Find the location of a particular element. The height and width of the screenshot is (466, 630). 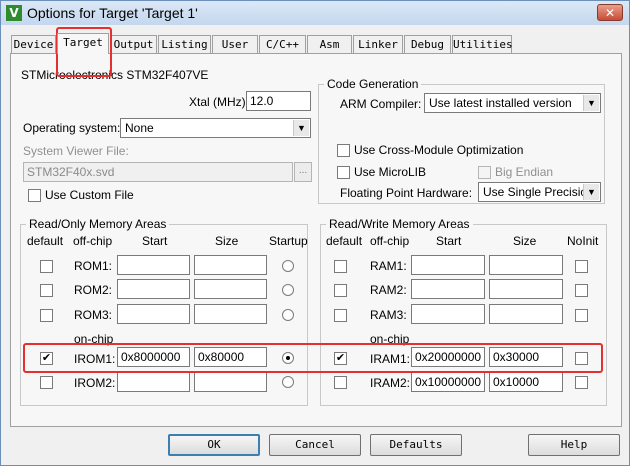

ram2-start-input is located at coordinates (448, 289).